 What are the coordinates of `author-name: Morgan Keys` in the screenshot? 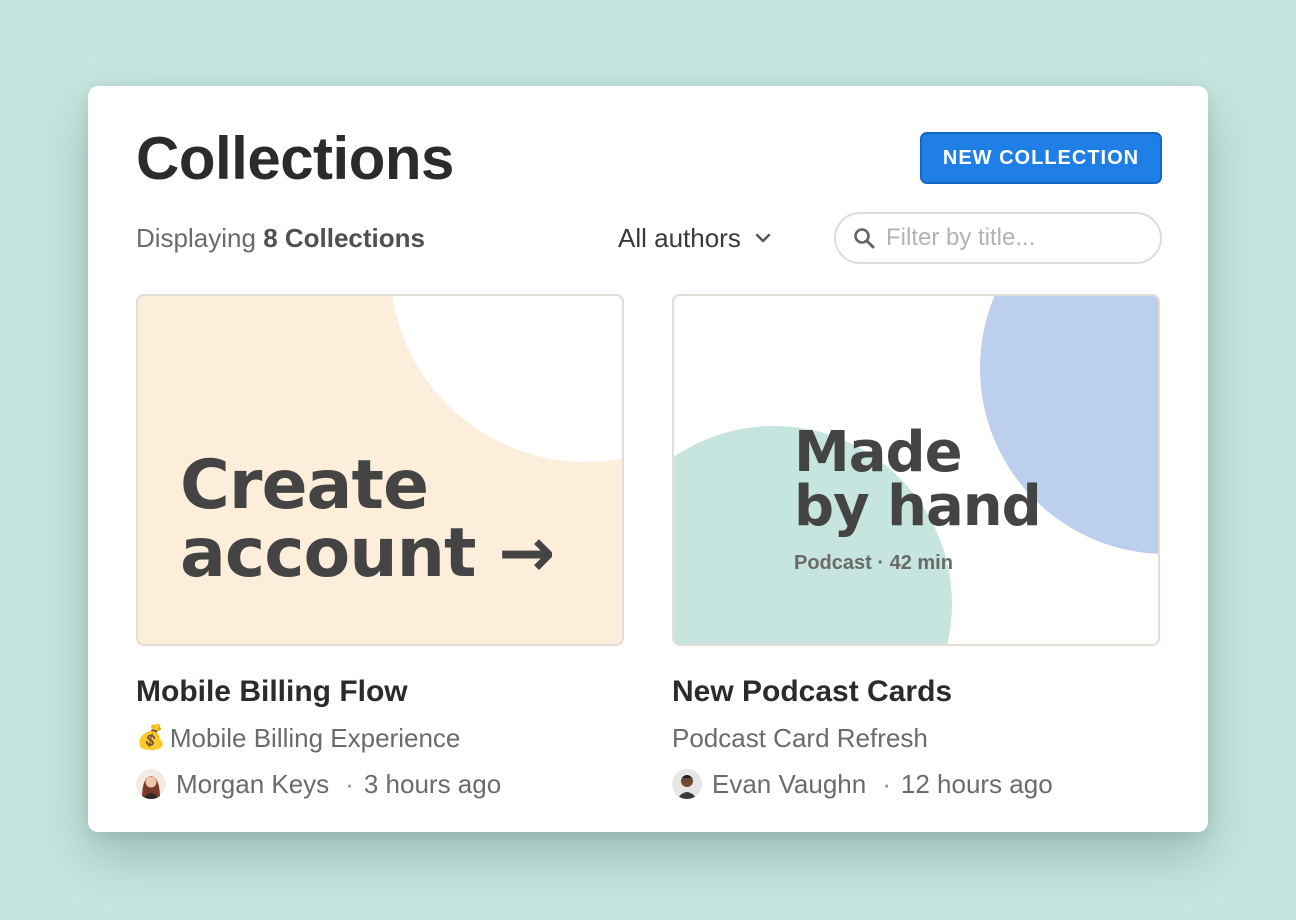 It's located at (253, 784).